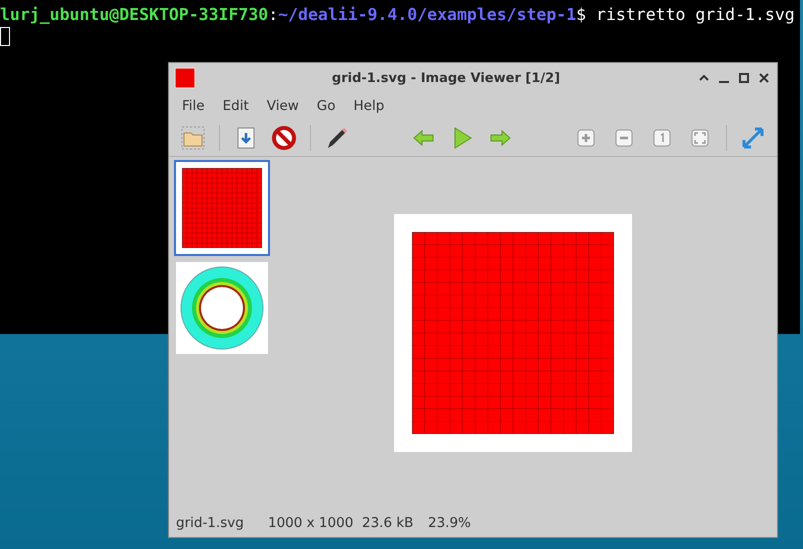  Describe the element at coordinates (284, 137) in the screenshot. I see `stop-icon` at that location.